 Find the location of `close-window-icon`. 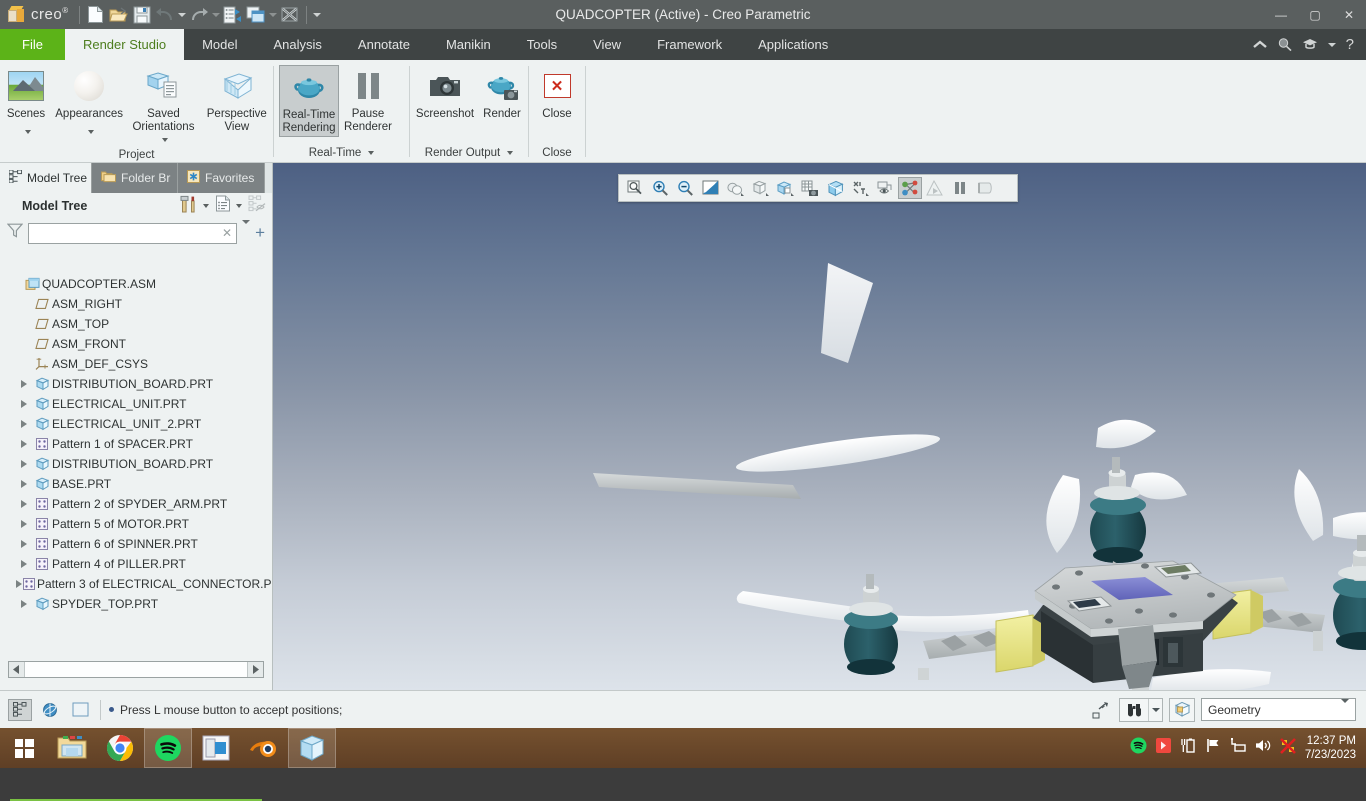

close-window-icon is located at coordinates (290, 15).